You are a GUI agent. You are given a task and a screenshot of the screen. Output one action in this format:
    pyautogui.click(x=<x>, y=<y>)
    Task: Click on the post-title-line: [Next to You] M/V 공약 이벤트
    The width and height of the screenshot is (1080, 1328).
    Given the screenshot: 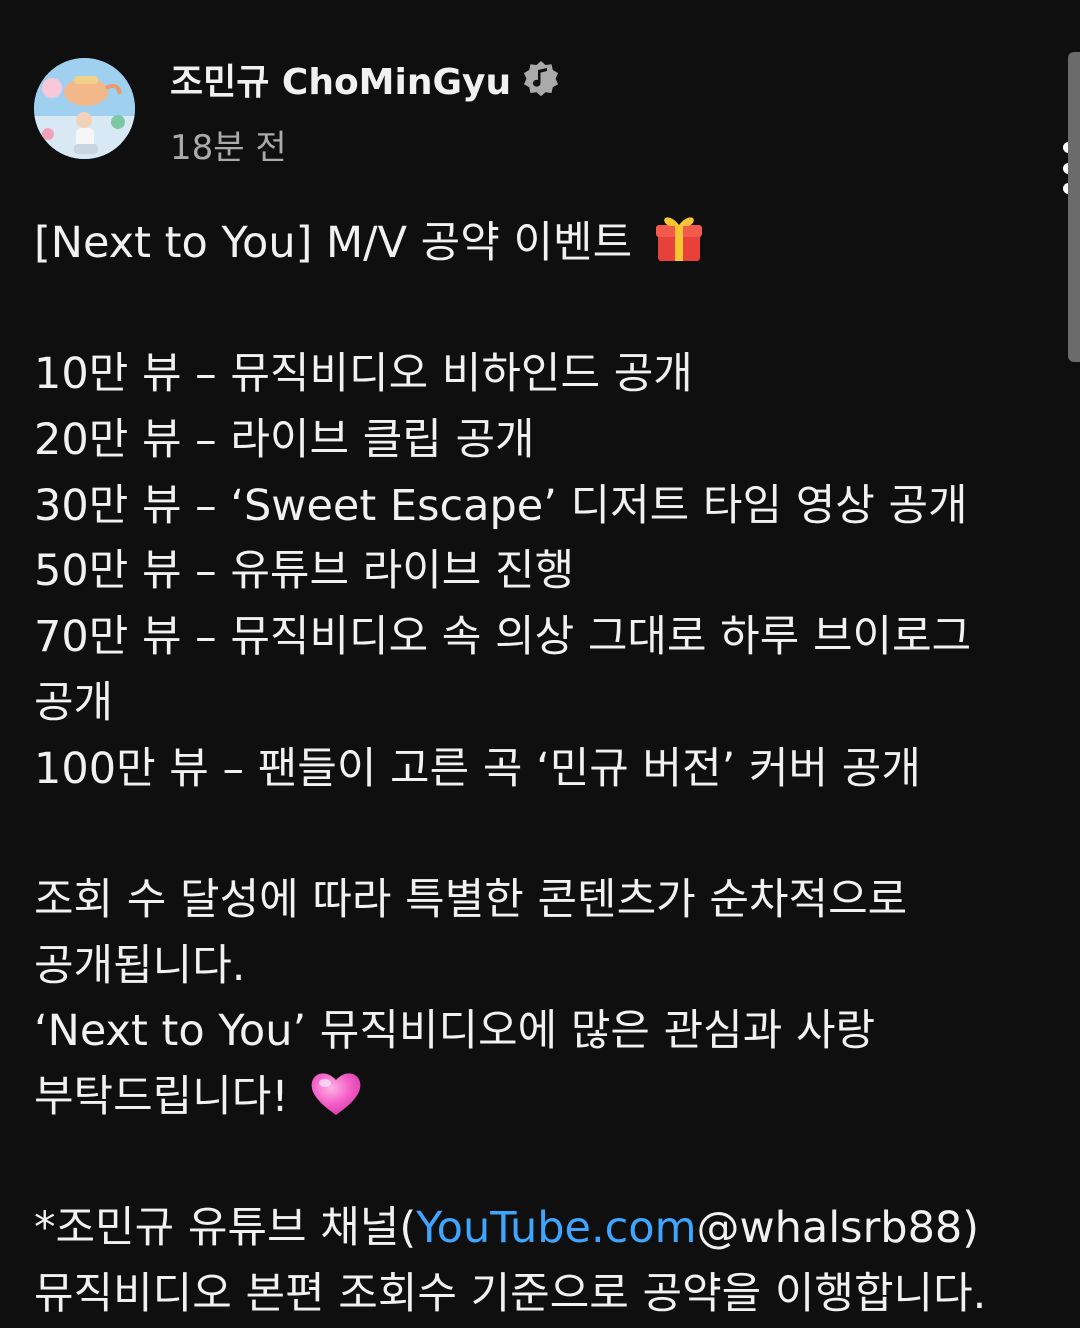 What is the action you would take?
    pyautogui.click(x=539, y=244)
    